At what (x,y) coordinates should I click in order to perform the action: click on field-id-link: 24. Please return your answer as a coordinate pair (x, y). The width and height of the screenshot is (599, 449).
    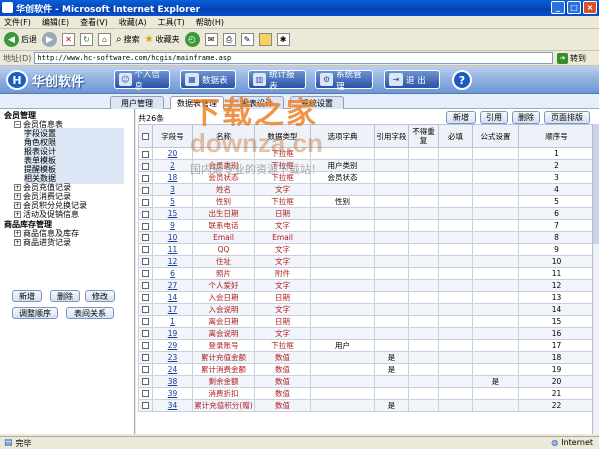
    Looking at the image, I should click on (172, 369).